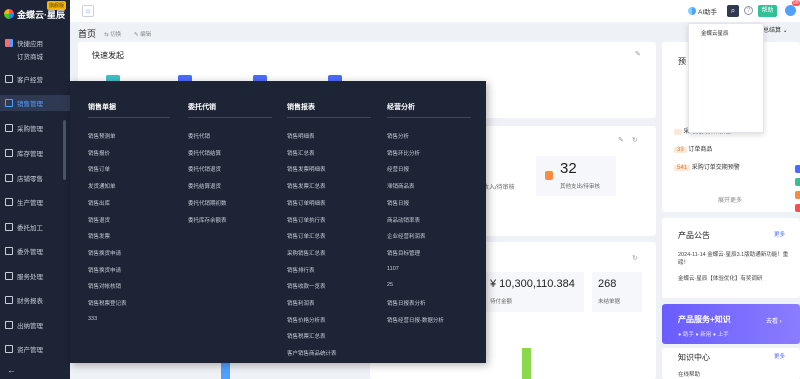  Describe the element at coordinates (312, 353) in the screenshot. I see `menu-item: 客户销售商品统计表` at that location.